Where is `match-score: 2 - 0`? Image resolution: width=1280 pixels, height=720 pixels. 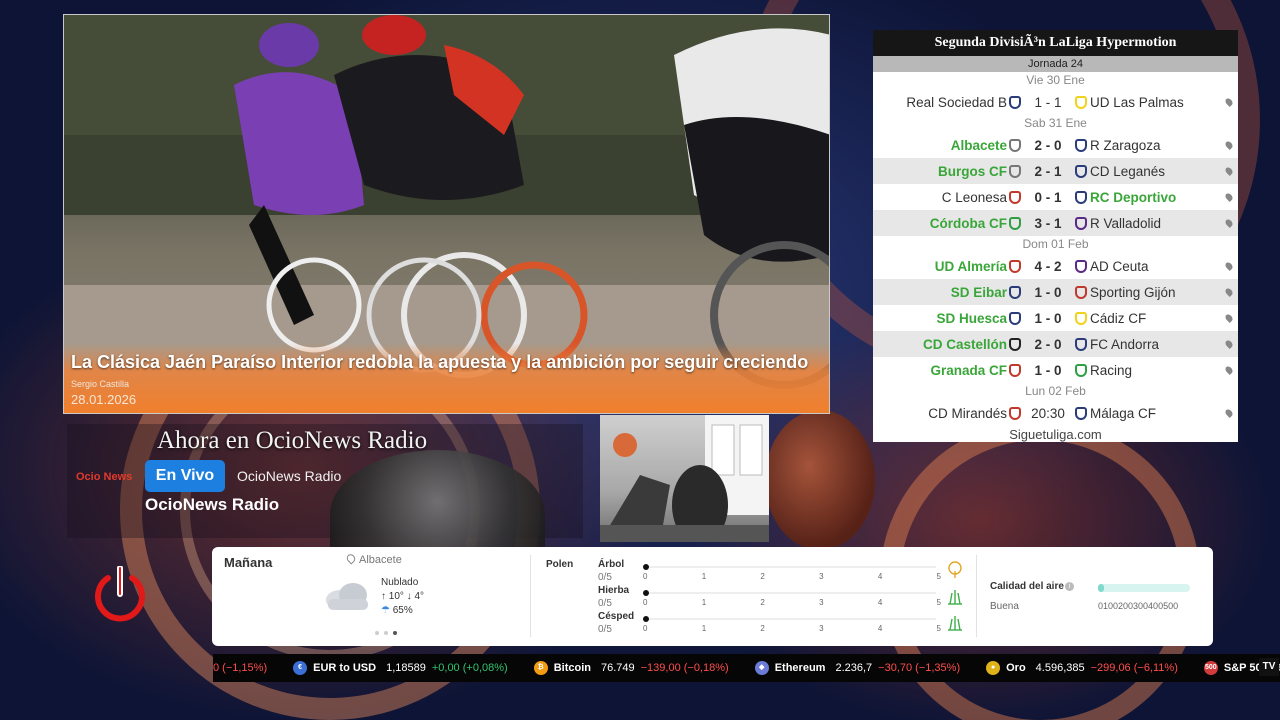
match-score: 2 - 0 is located at coordinates (1048, 344).